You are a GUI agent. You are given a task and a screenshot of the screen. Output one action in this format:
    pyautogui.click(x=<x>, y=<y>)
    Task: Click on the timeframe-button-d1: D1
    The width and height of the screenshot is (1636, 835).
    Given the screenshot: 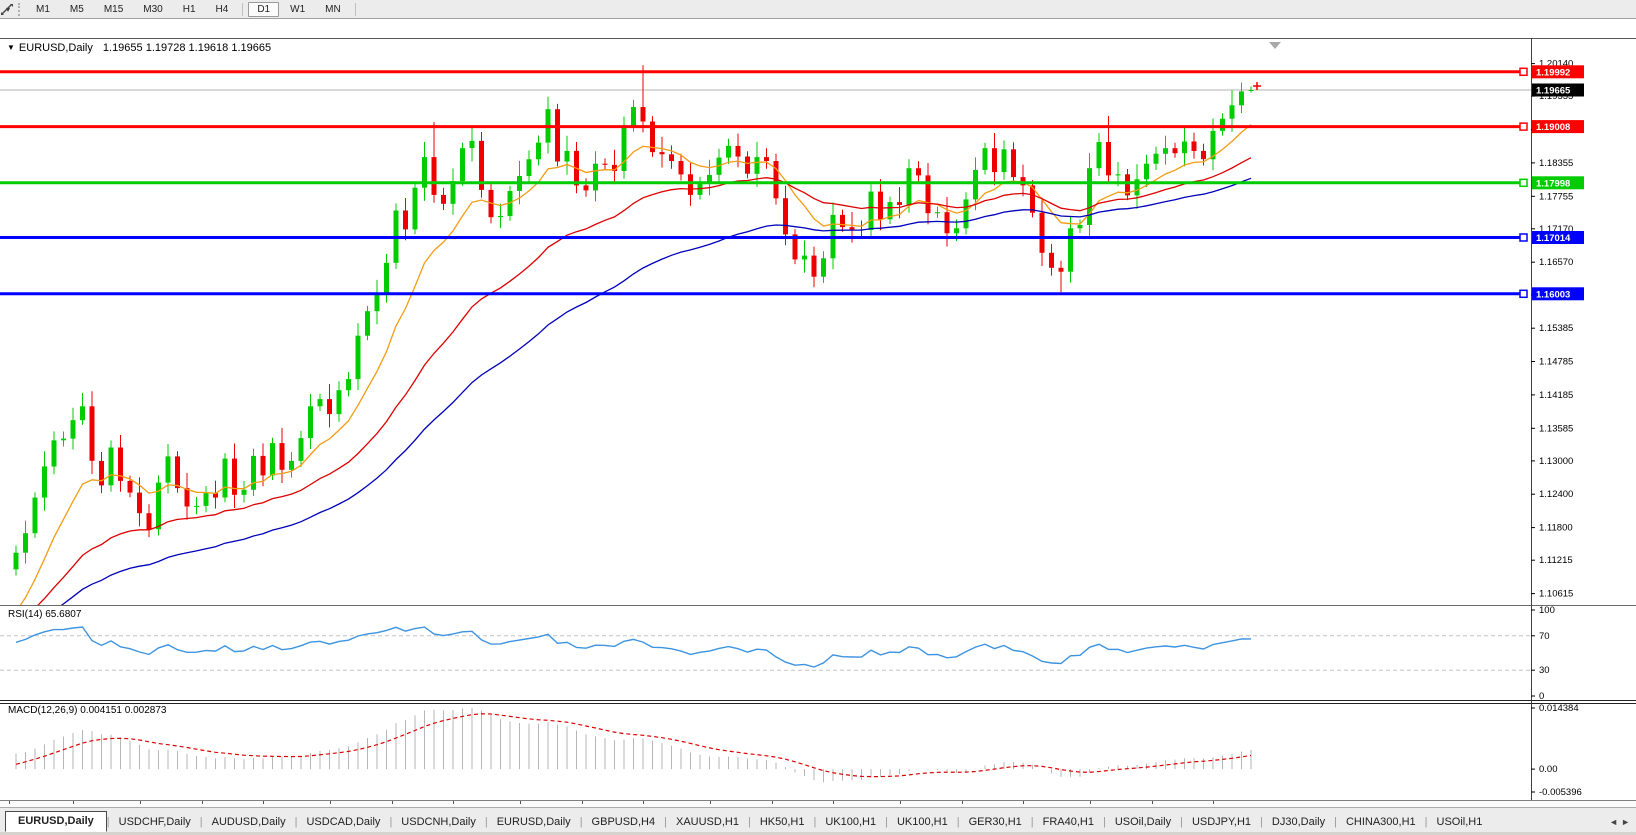 What is the action you would take?
    pyautogui.click(x=264, y=9)
    